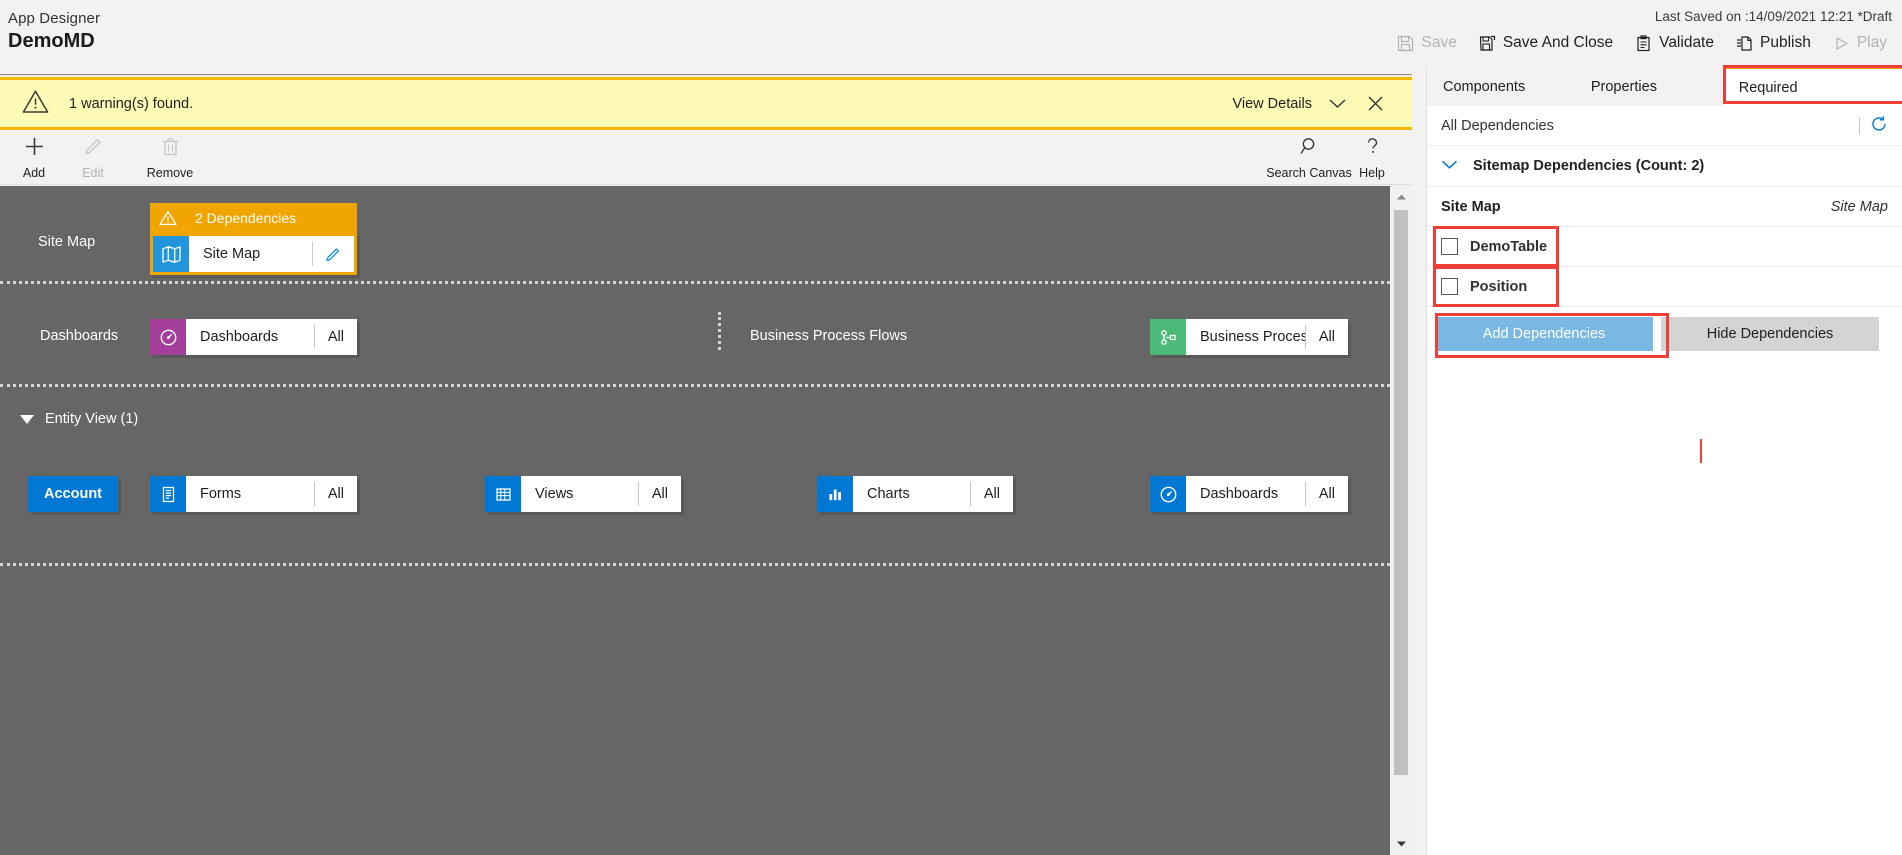 The width and height of the screenshot is (1902, 855). Describe the element at coordinates (1812, 86) in the screenshot. I see `tab-required: Required` at that location.